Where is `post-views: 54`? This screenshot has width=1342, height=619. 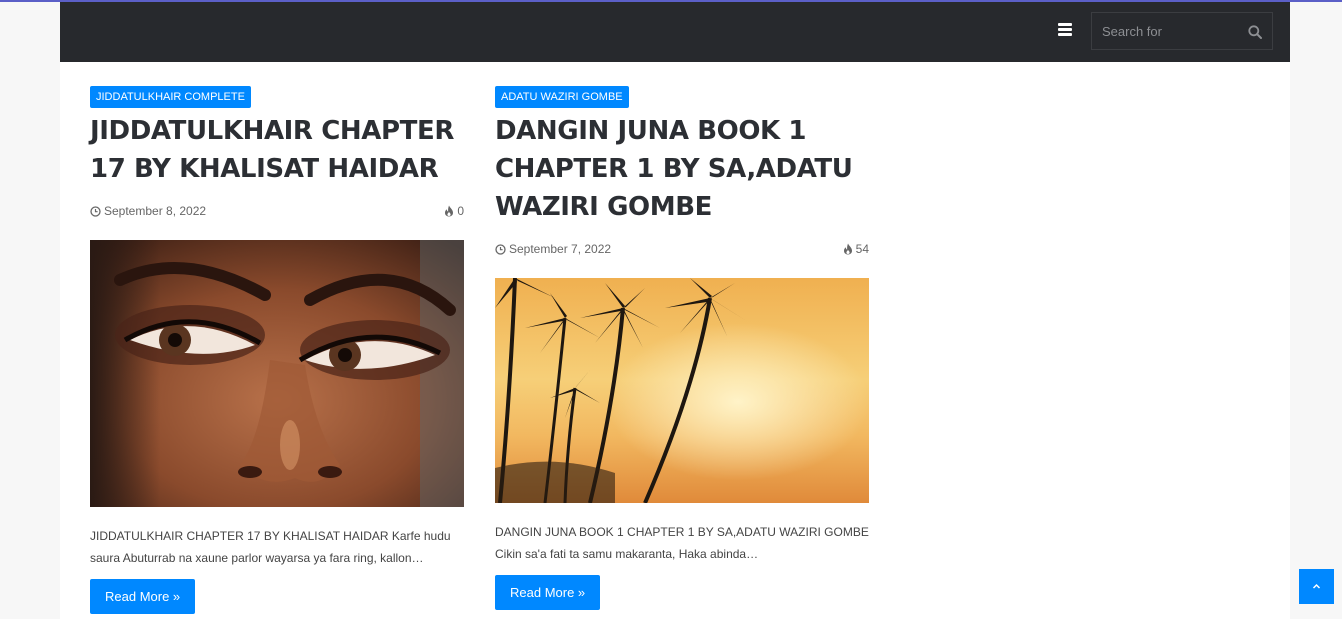
post-views: 54 is located at coordinates (856, 249).